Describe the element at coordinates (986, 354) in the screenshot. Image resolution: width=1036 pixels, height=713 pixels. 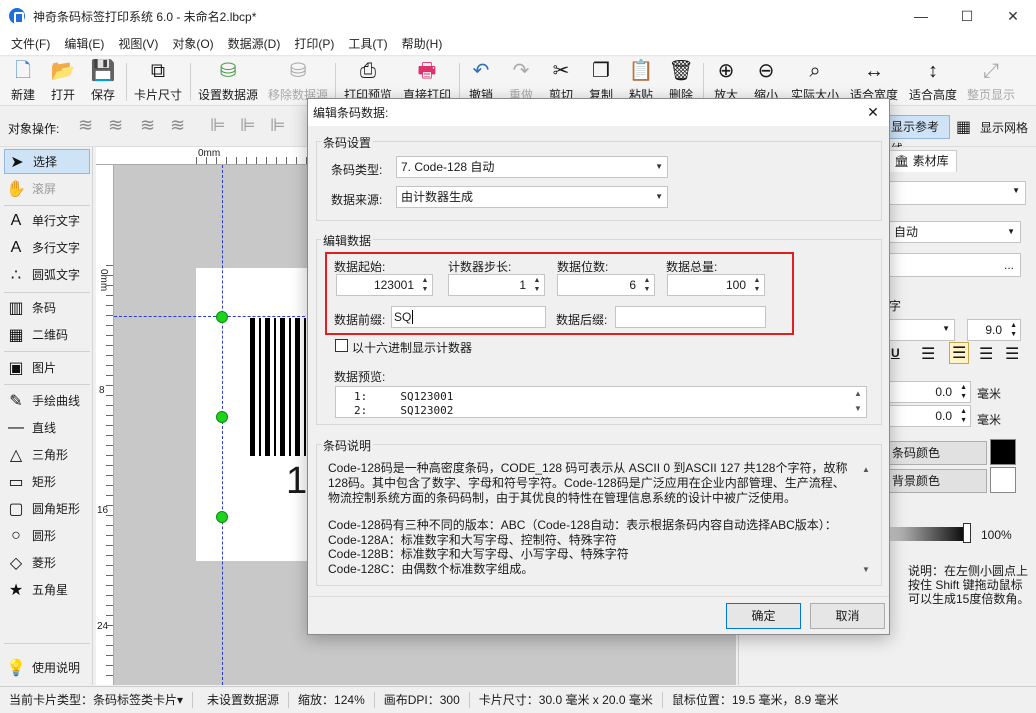
I see `align-right-text-icon: ☰` at that location.